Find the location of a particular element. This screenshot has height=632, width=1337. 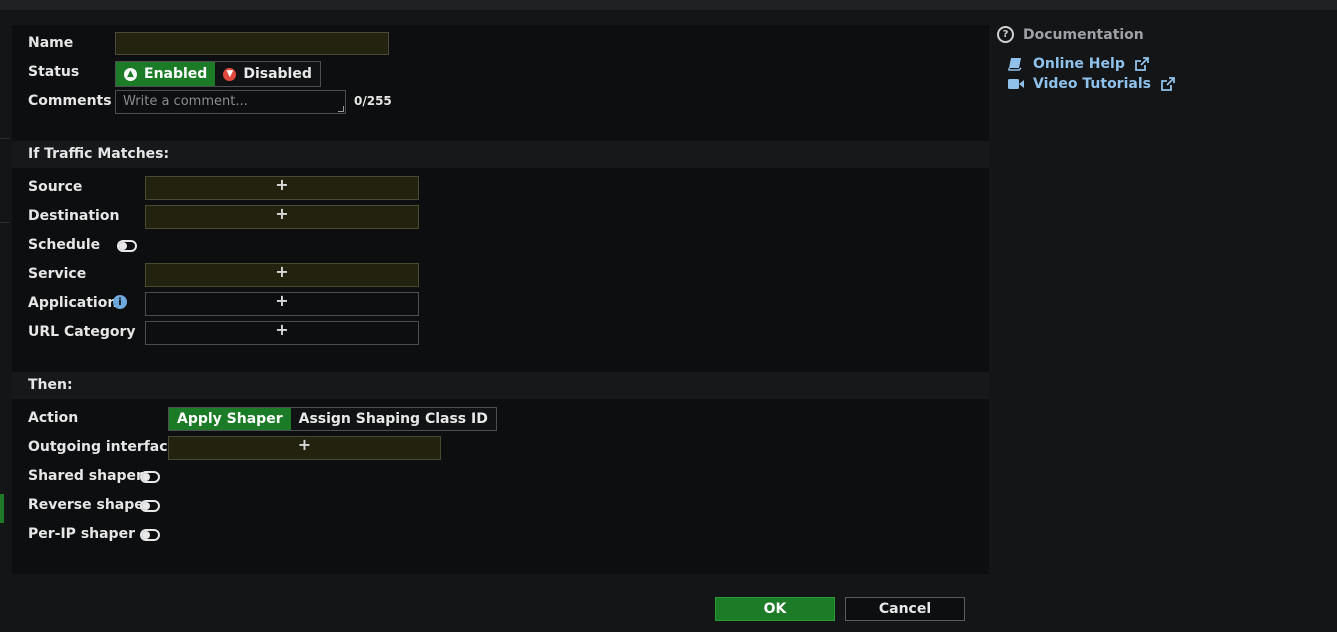

status-toggle: ▲ Enabled ▼ Disabled is located at coordinates (218, 74).